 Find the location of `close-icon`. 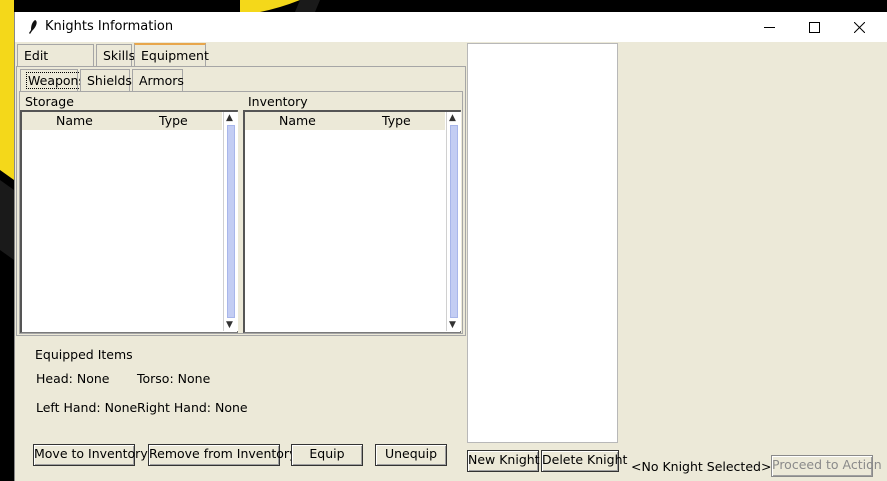

close-icon is located at coordinates (859, 27).